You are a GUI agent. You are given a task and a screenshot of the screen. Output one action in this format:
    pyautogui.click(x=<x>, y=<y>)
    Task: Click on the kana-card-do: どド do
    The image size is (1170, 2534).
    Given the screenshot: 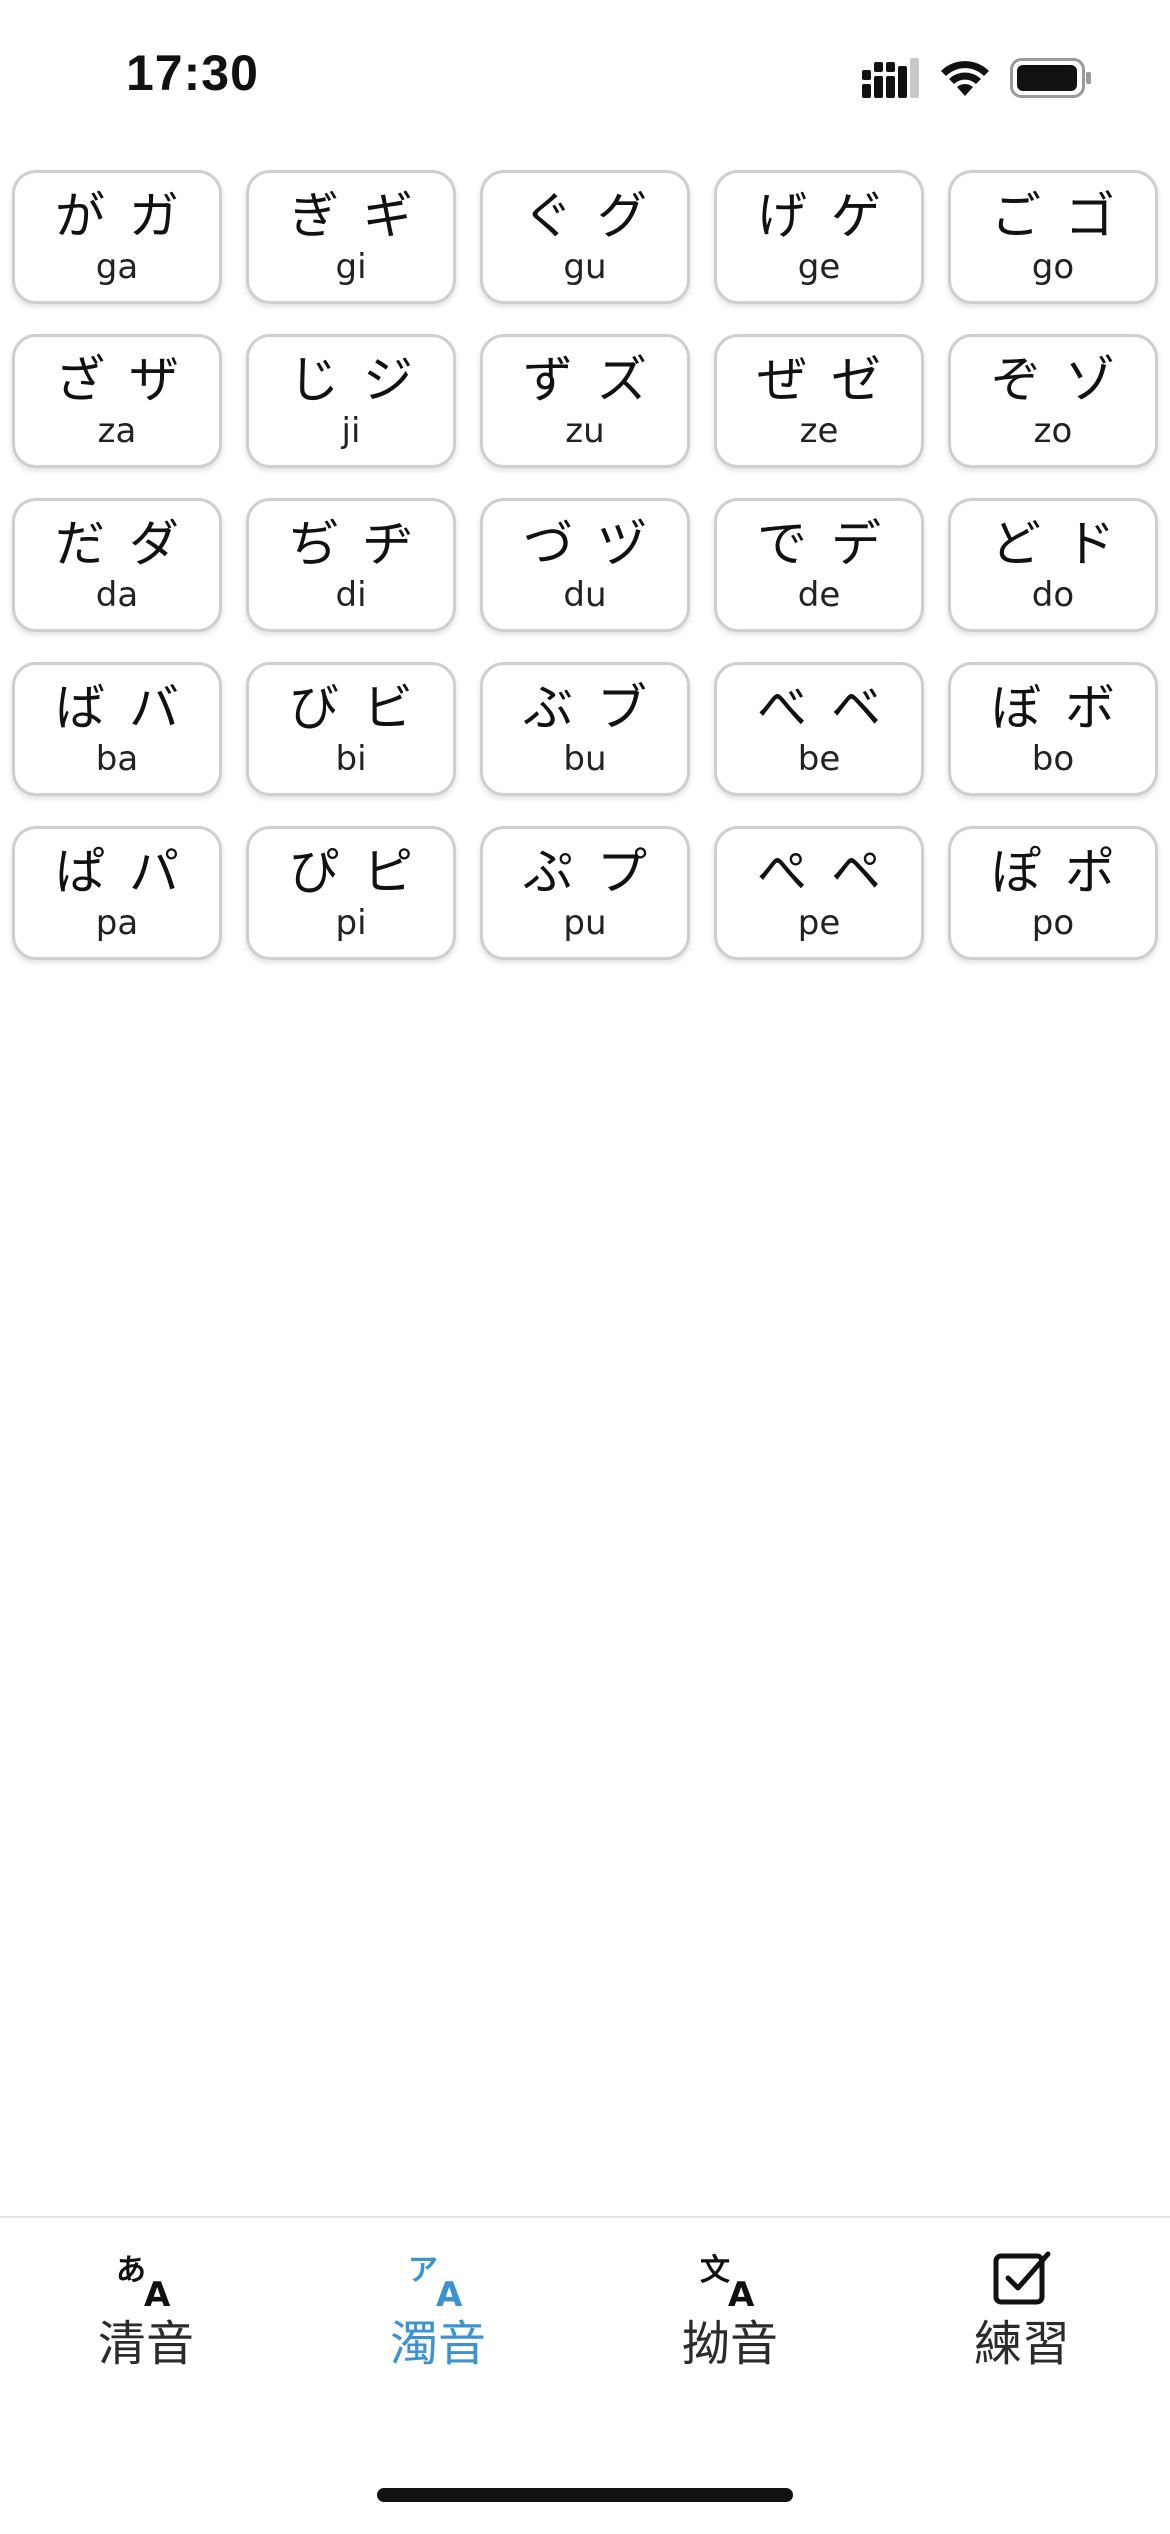 What is the action you would take?
    pyautogui.click(x=1053, y=565)
    